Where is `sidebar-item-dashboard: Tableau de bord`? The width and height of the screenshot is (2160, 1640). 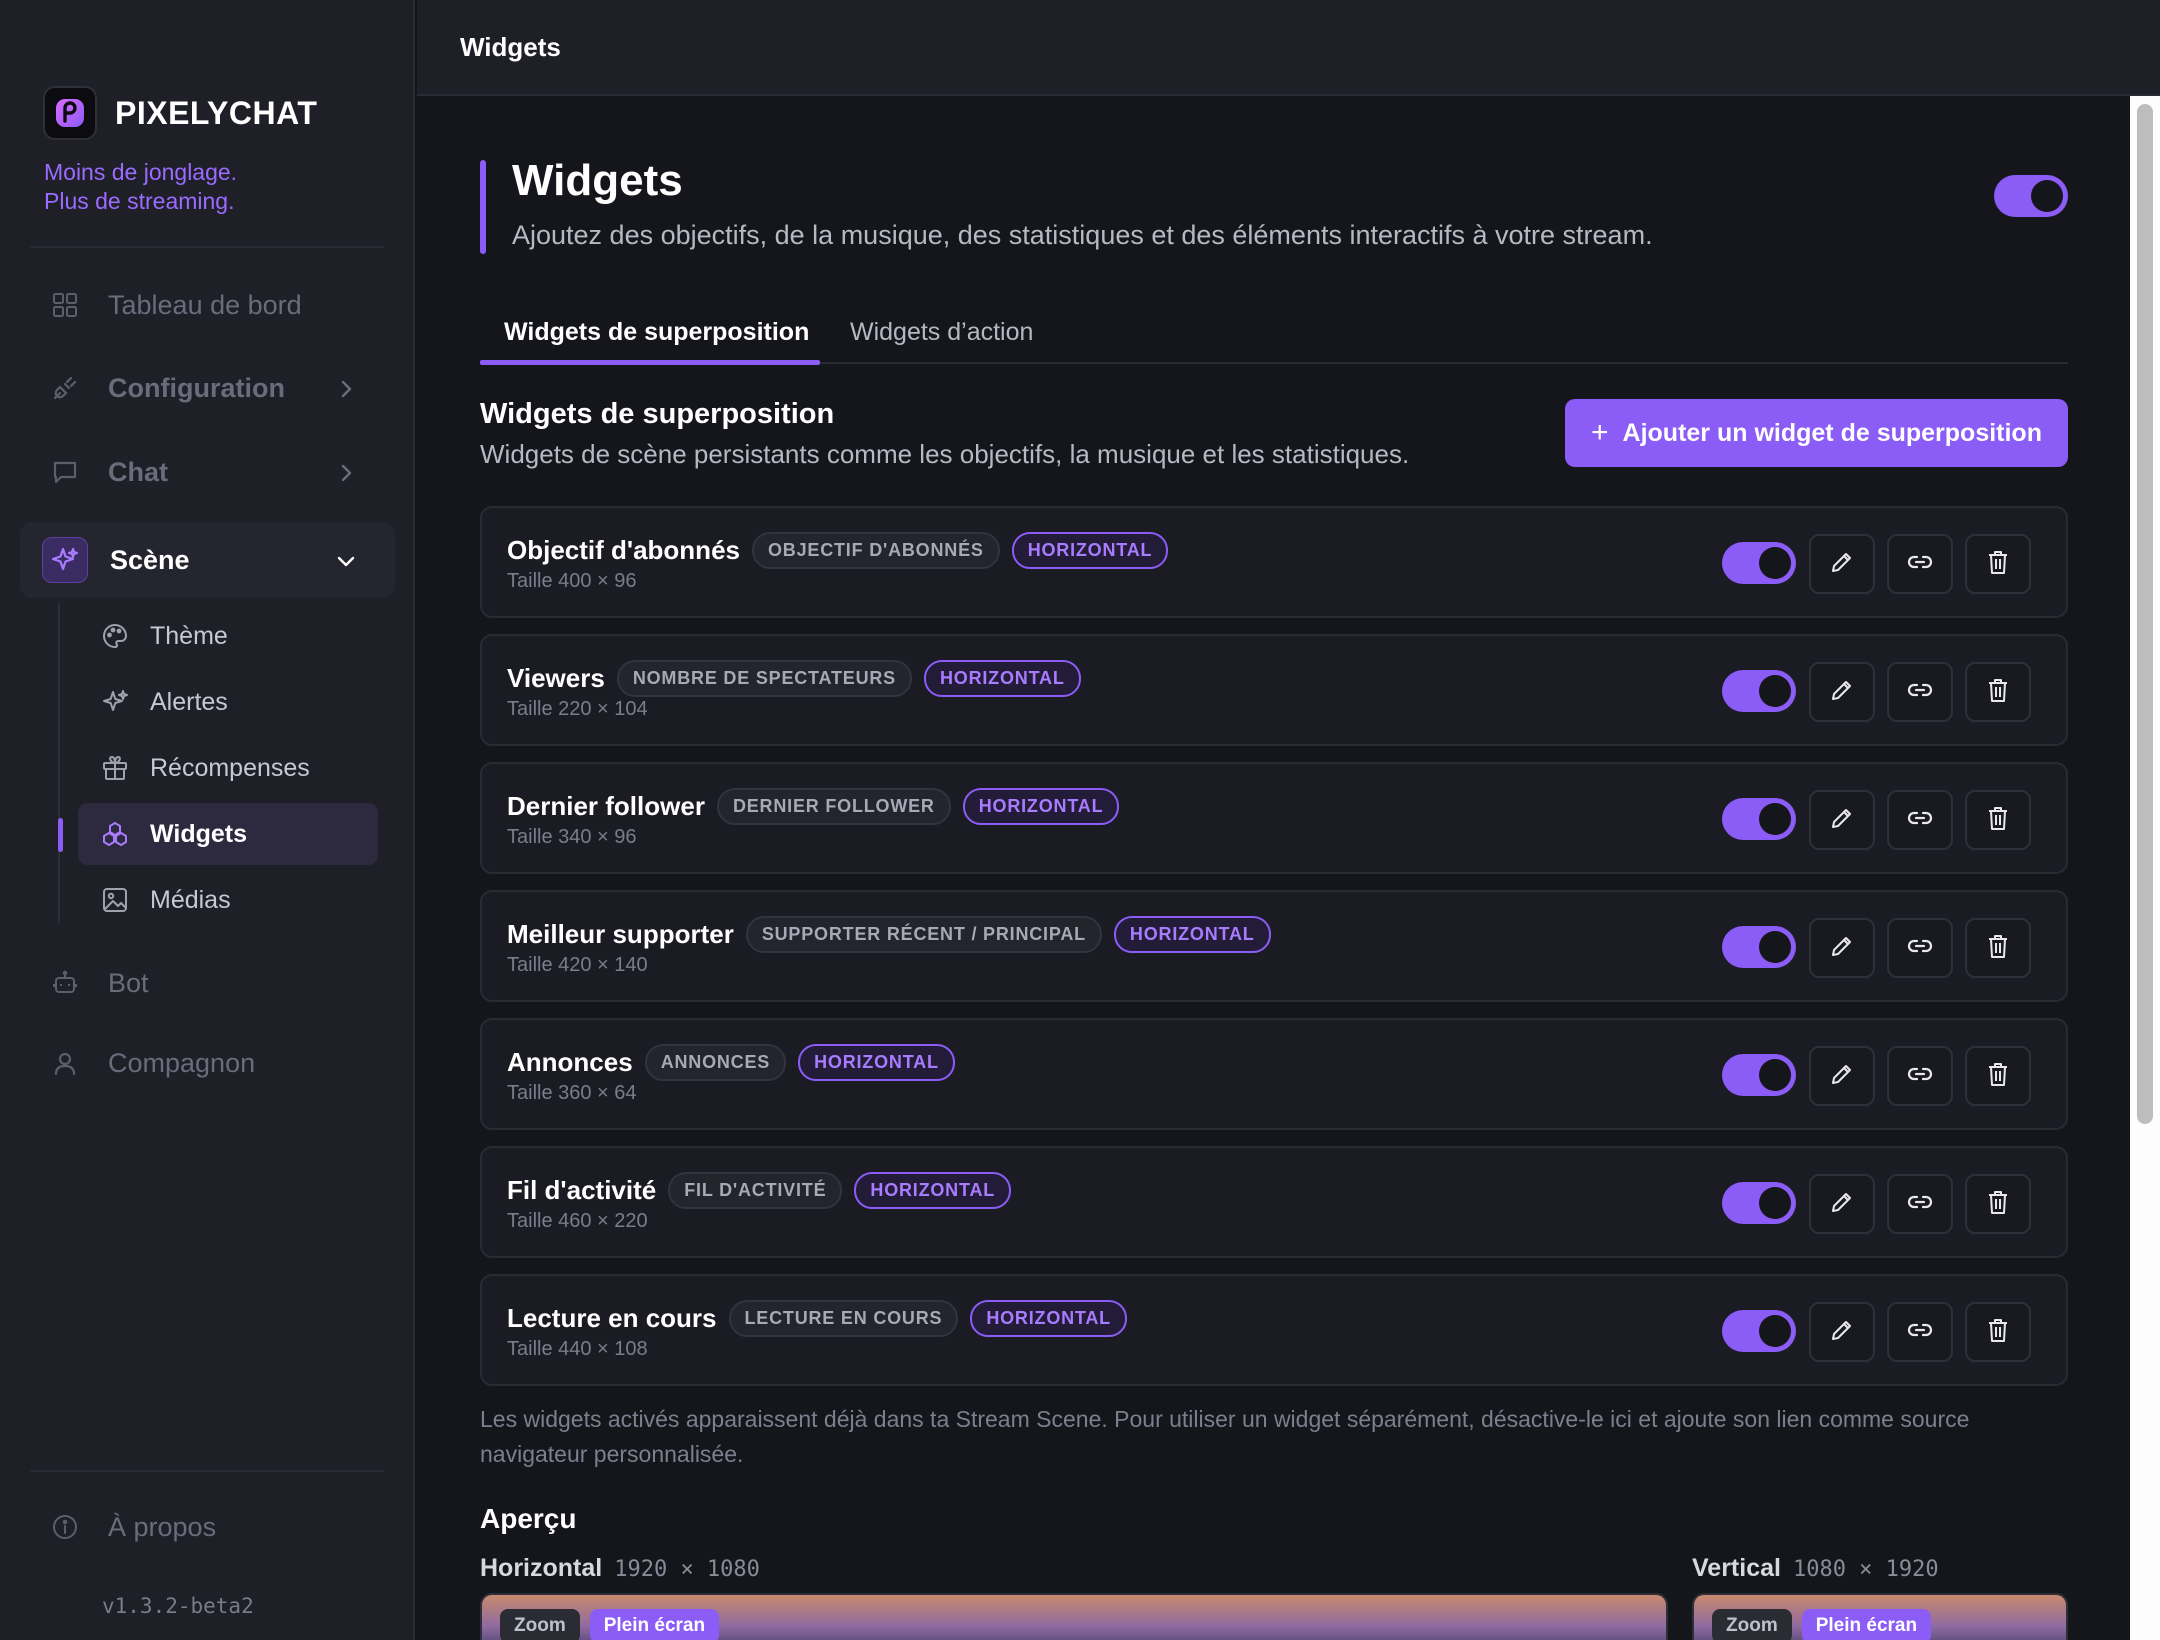 sidebar-item-dashboard: Tableau de bord is located at coordinates (207, 305).